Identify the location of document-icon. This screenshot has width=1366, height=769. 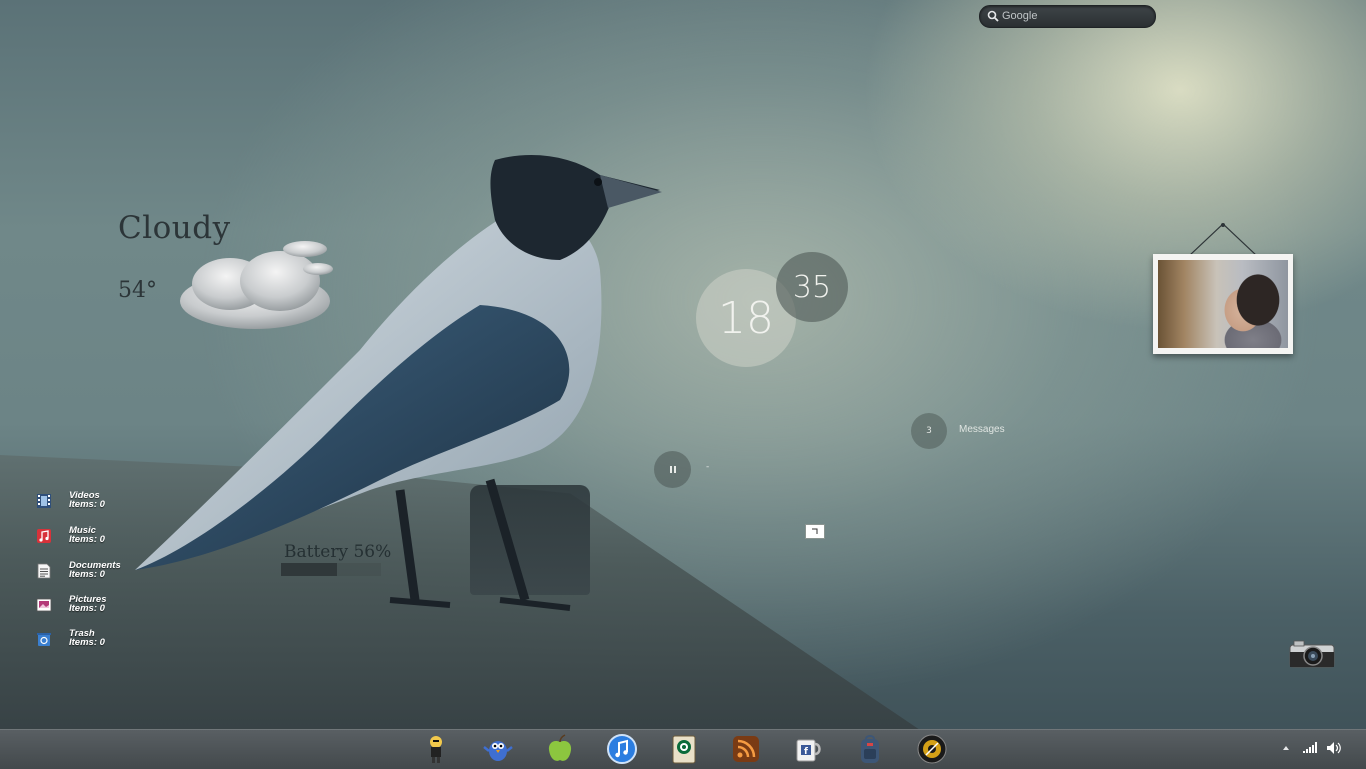
(44, 571).